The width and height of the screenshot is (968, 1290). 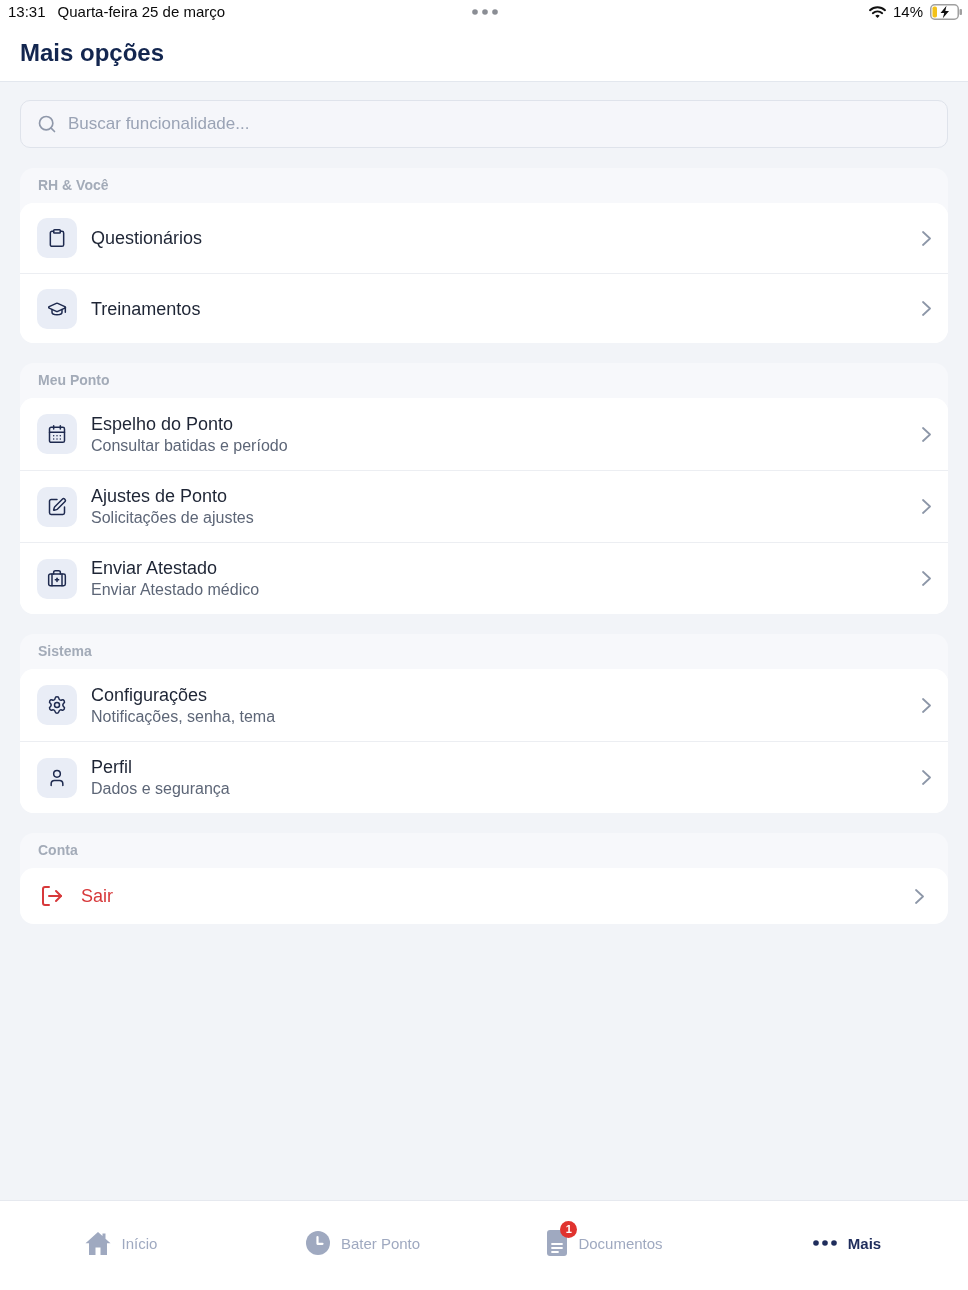 What do you see at coordinates (97, 1243) in the screenshot?
I see `home-icon` at bounding box center [97, 1243].